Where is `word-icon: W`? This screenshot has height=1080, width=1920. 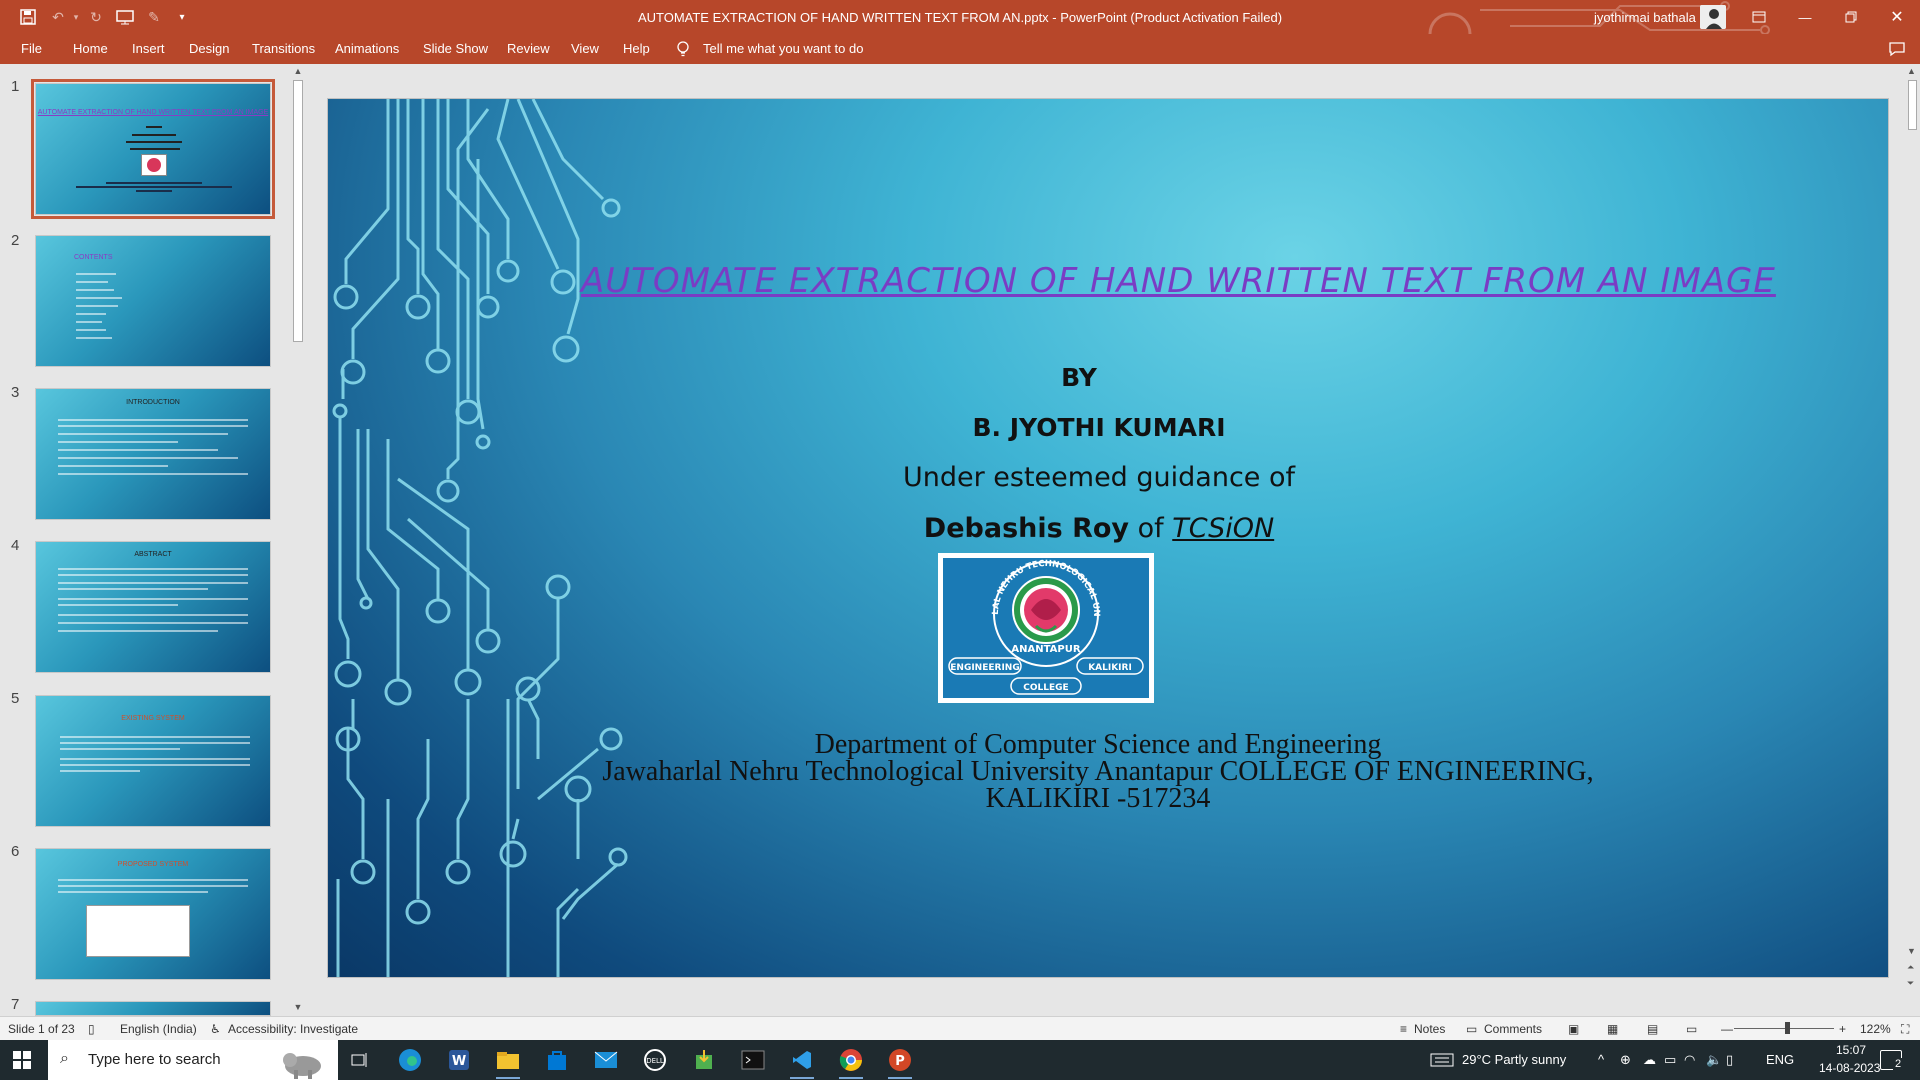
word-icon: W is located at coordinates (459, 1060).